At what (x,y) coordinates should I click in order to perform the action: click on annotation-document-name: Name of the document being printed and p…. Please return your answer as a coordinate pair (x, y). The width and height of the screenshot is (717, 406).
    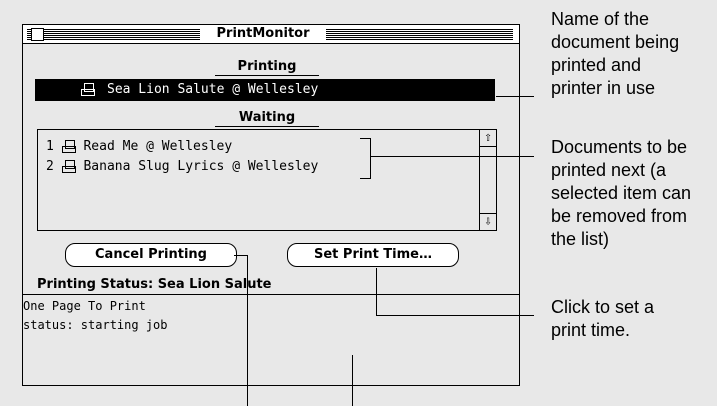
    Looking at the image, I should click on (615, 53).